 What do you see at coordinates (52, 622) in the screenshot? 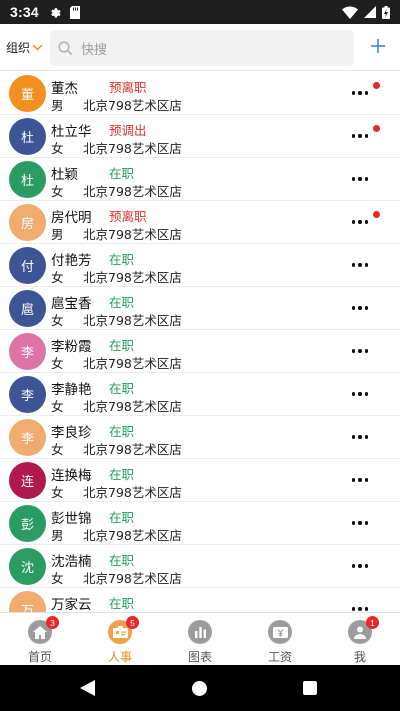
I see `notification-badge: 3` at bounding box center [52, 622].